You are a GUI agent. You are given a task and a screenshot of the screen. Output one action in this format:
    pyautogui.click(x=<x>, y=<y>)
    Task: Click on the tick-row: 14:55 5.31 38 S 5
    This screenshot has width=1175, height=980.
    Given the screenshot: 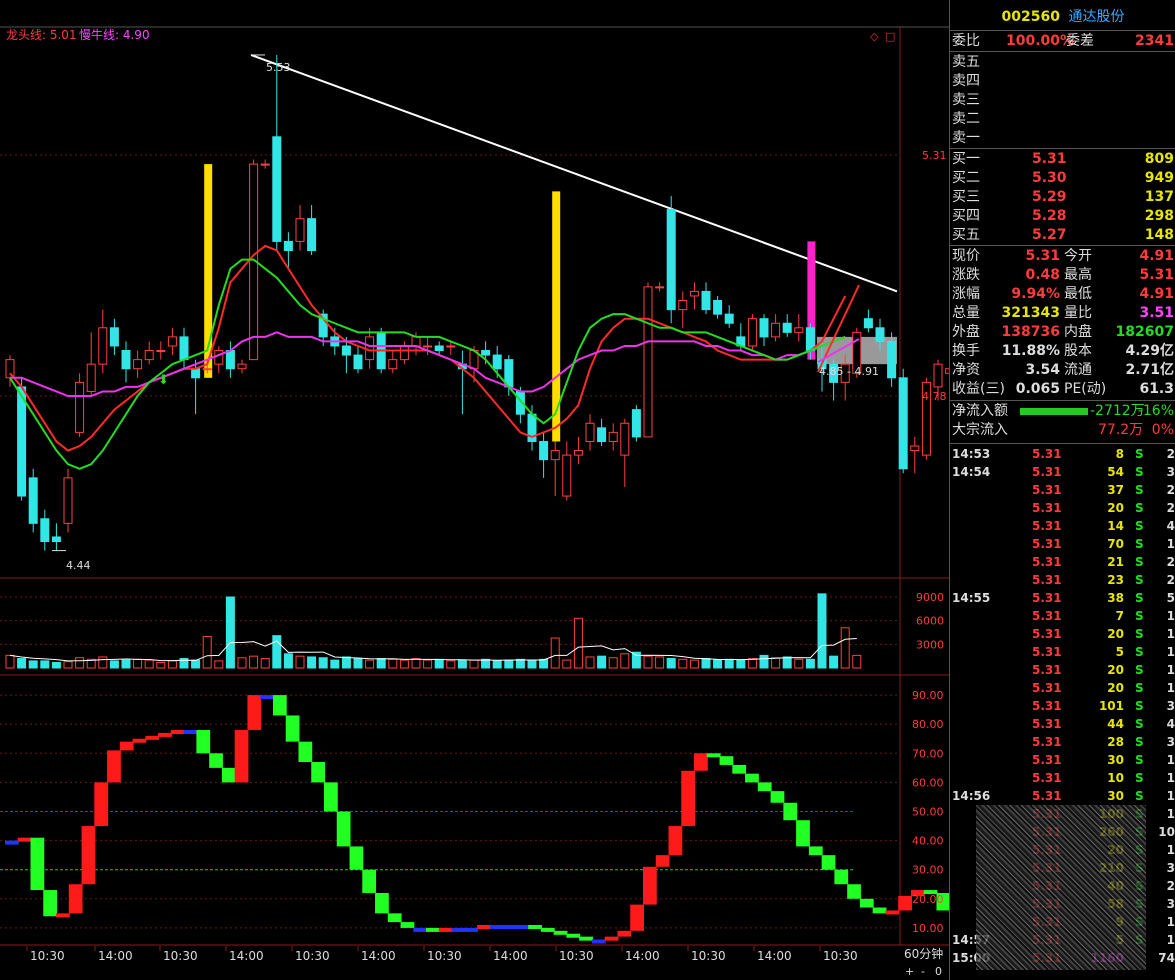 What is the action you would take?
    pyautogui.click(x=1062, y=598)
    